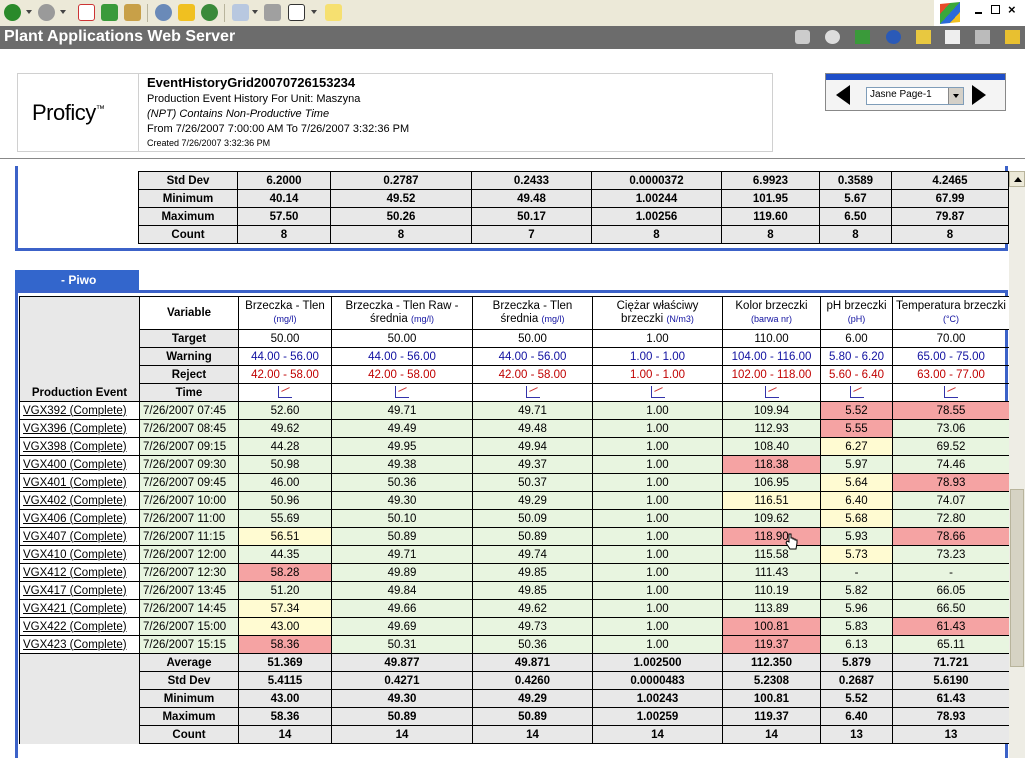 This screenshot has height=758, width=1025. Describe the element at coordinates (75, 537) in the screenshot. I see `event-link: VGX407 (Complete)` at that location.